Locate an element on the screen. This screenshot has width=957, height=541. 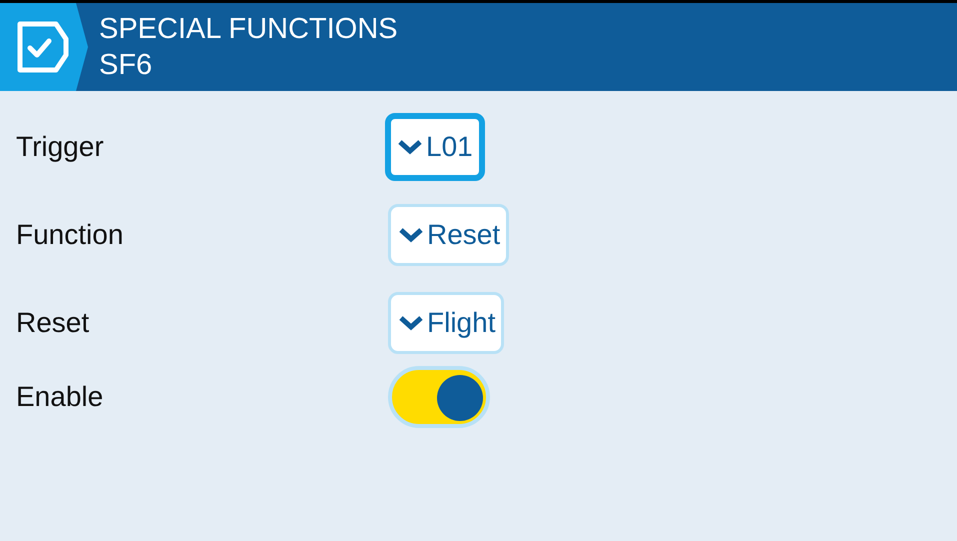
field-label: Function is located at coordinates (69, 235).